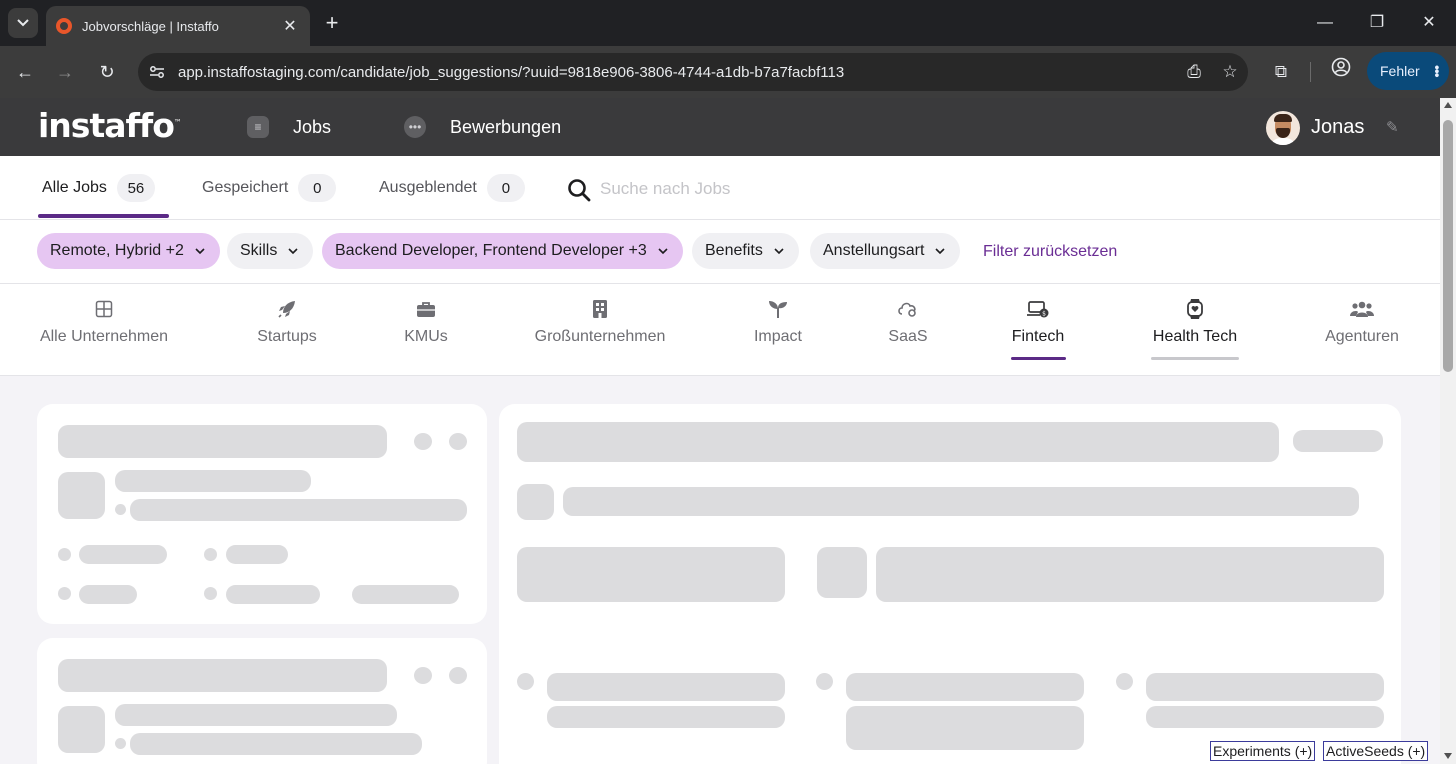  Describe the element at coordinates (317, 188) in the screenshot. I see `tab-gespeichert-count: 0` at that location.